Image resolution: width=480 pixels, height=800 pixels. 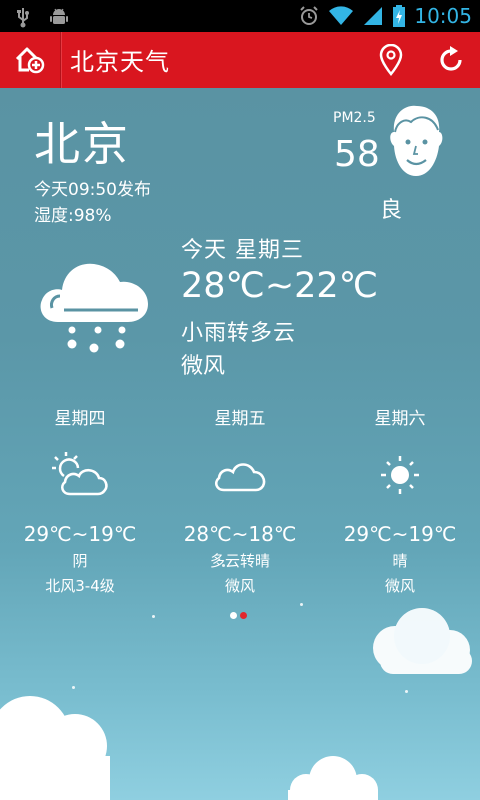 I want to click on forecast-temperature: 28℃~18℃, so click(x=240, y=534).